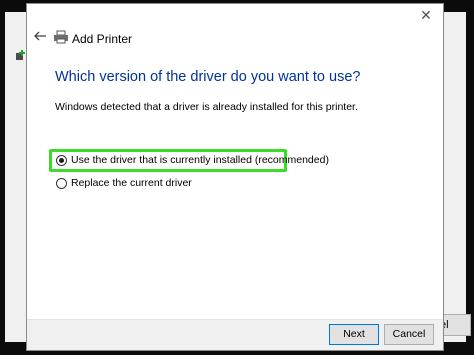  I want to click on back-arrow-icon, so click(40, 36).